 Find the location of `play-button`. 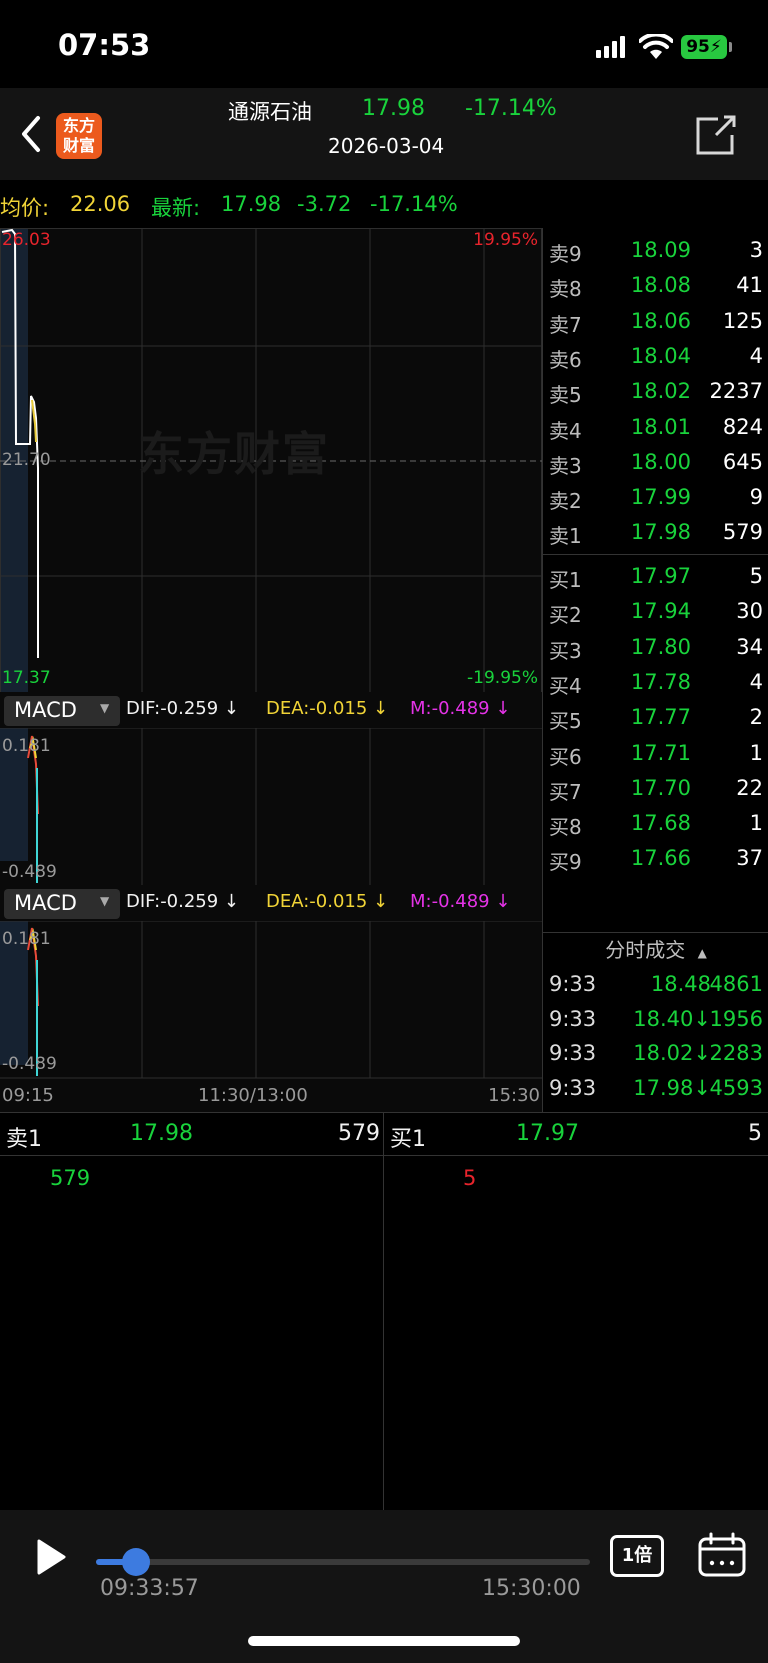

play-button is located at coordinates (51, 1557).